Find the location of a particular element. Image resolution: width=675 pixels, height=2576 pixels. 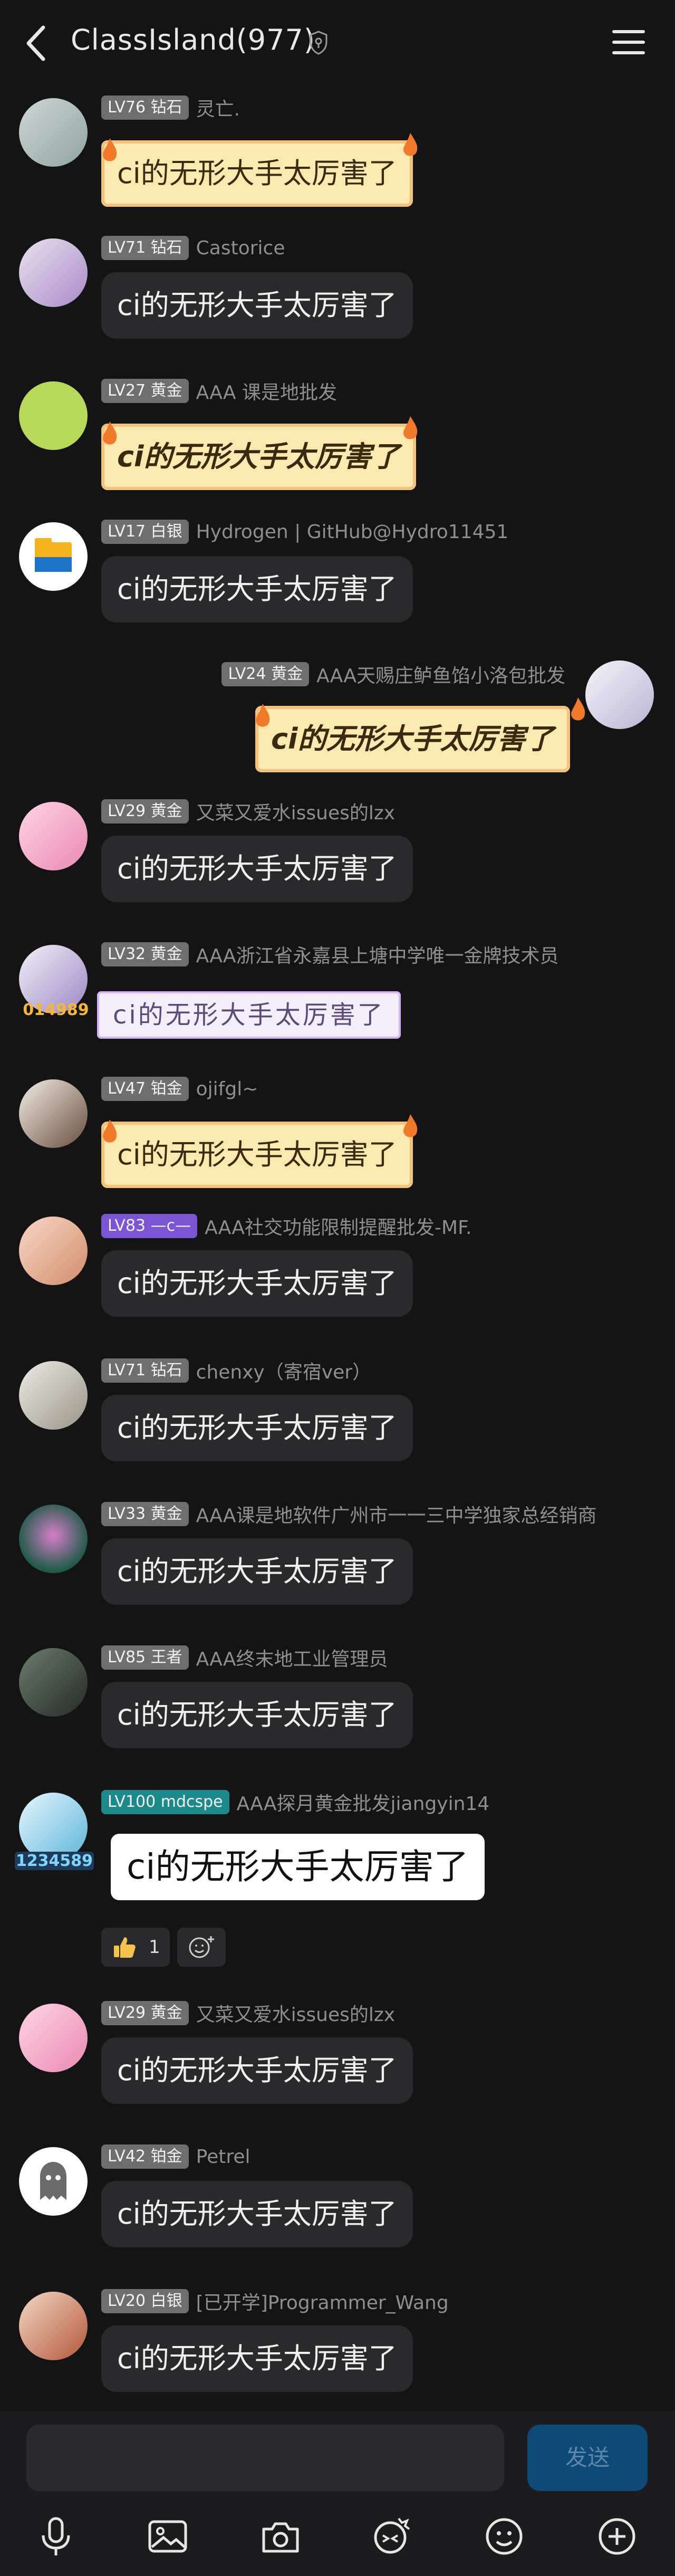

message-meta: LV83 —c— AAA社交功能限制提醒批发-MF. is located at coordinates (286, 1226).